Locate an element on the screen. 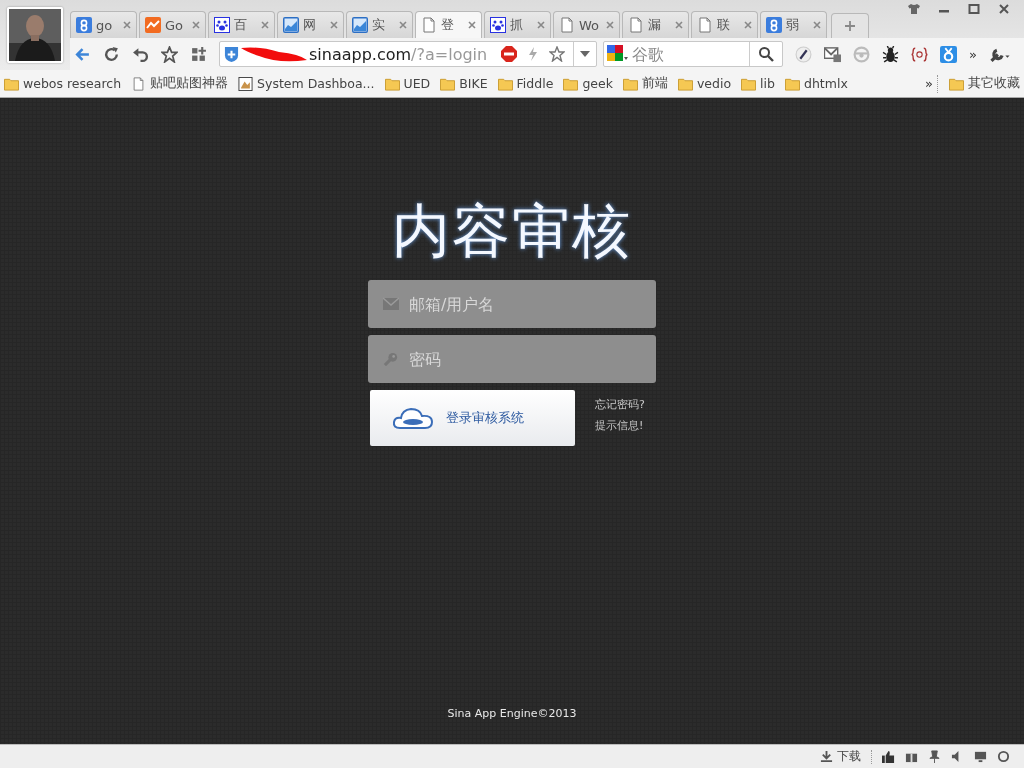 The width and height of the screenshot is (1024, 768). password-field: 密码 is located at coordinates (512, 359).